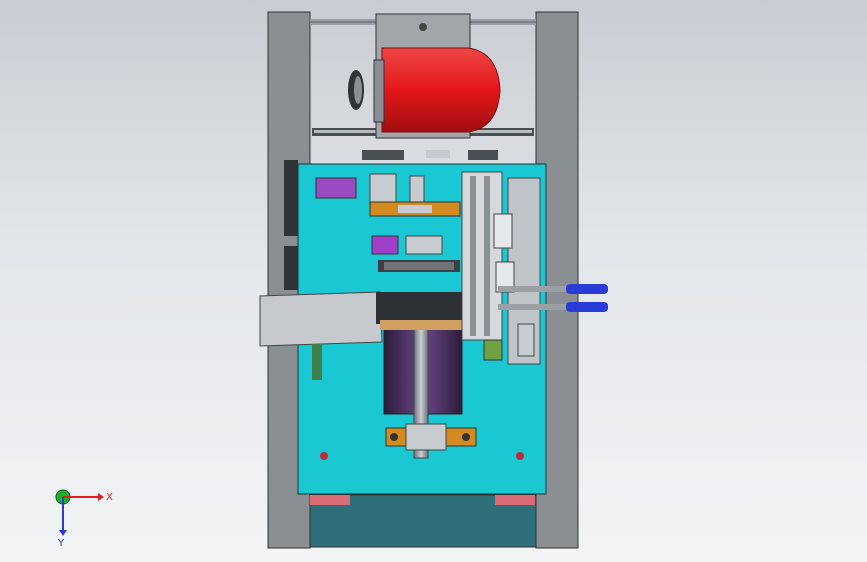 This screenshot has width=867, height=562. What do you see at coordinates (109, 497) in the screenshot?
I see `triad-x-label: X` at bounding box center [109, 497].